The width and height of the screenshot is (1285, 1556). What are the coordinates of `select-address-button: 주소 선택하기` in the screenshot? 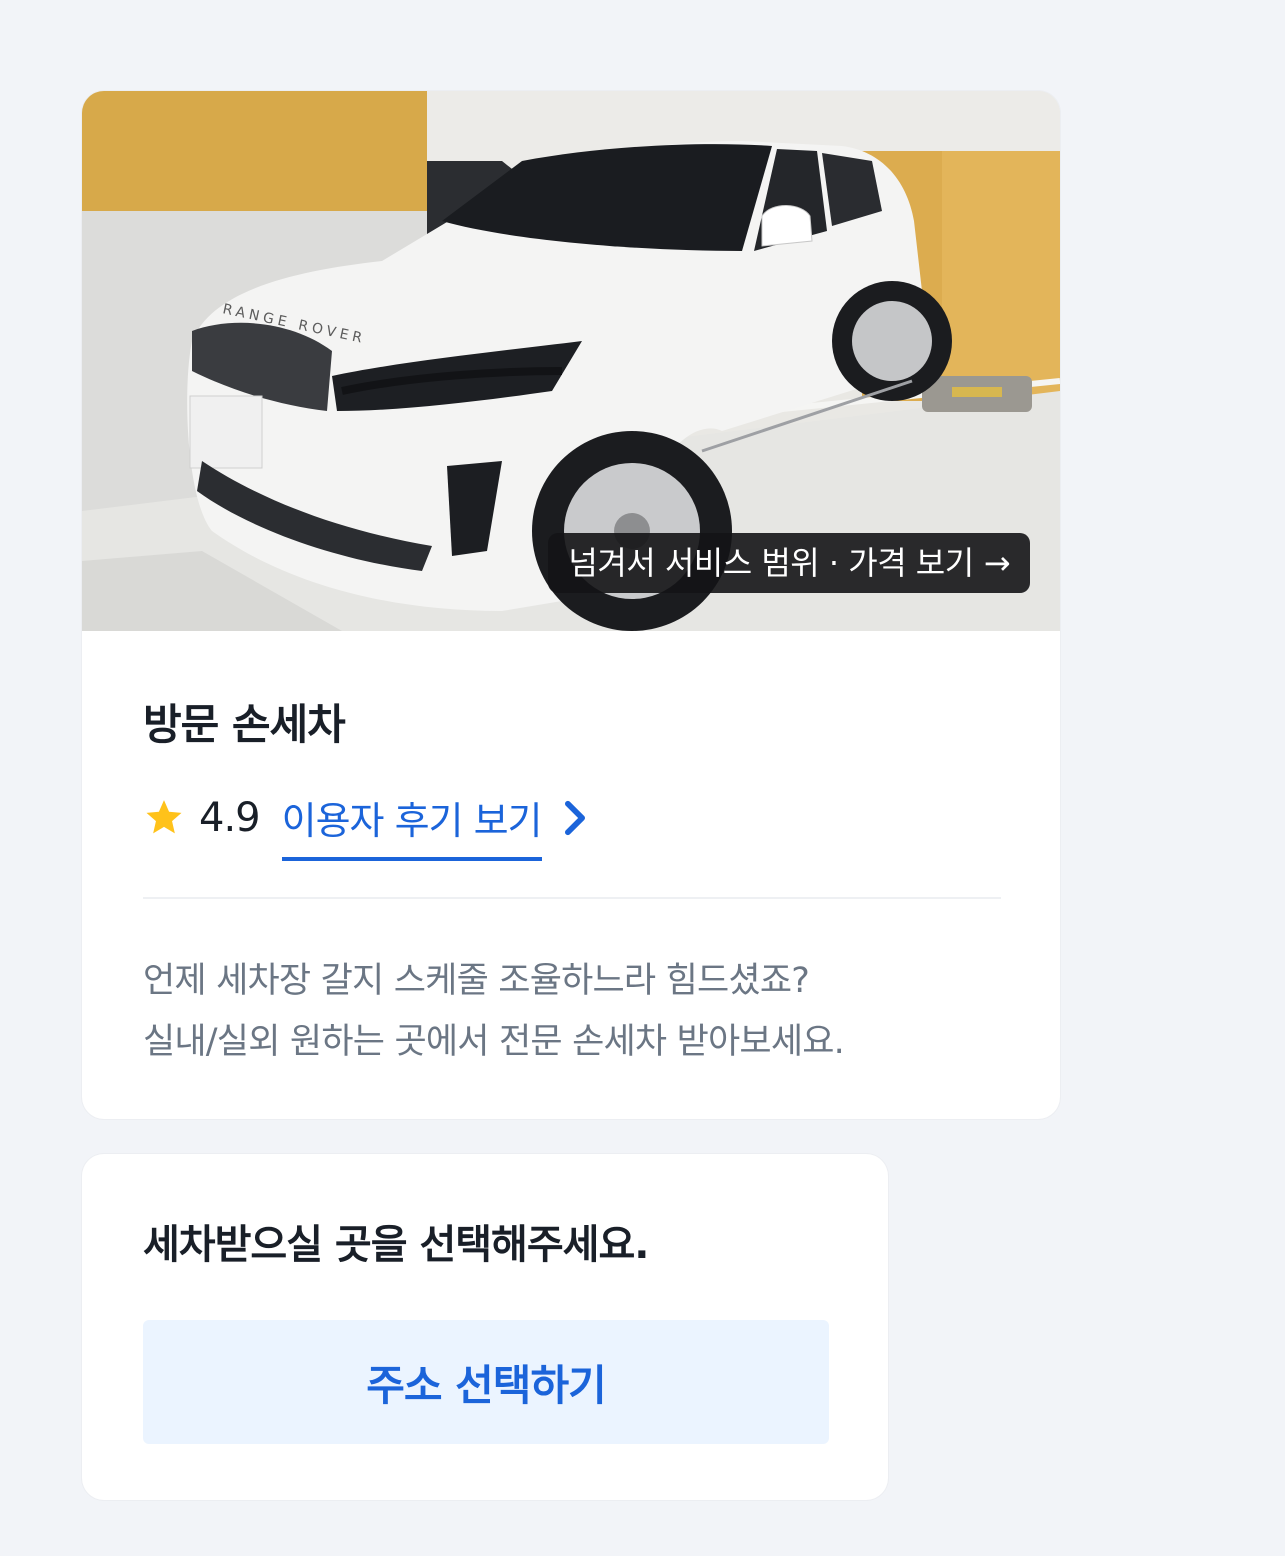 It's located at (486, 1382).